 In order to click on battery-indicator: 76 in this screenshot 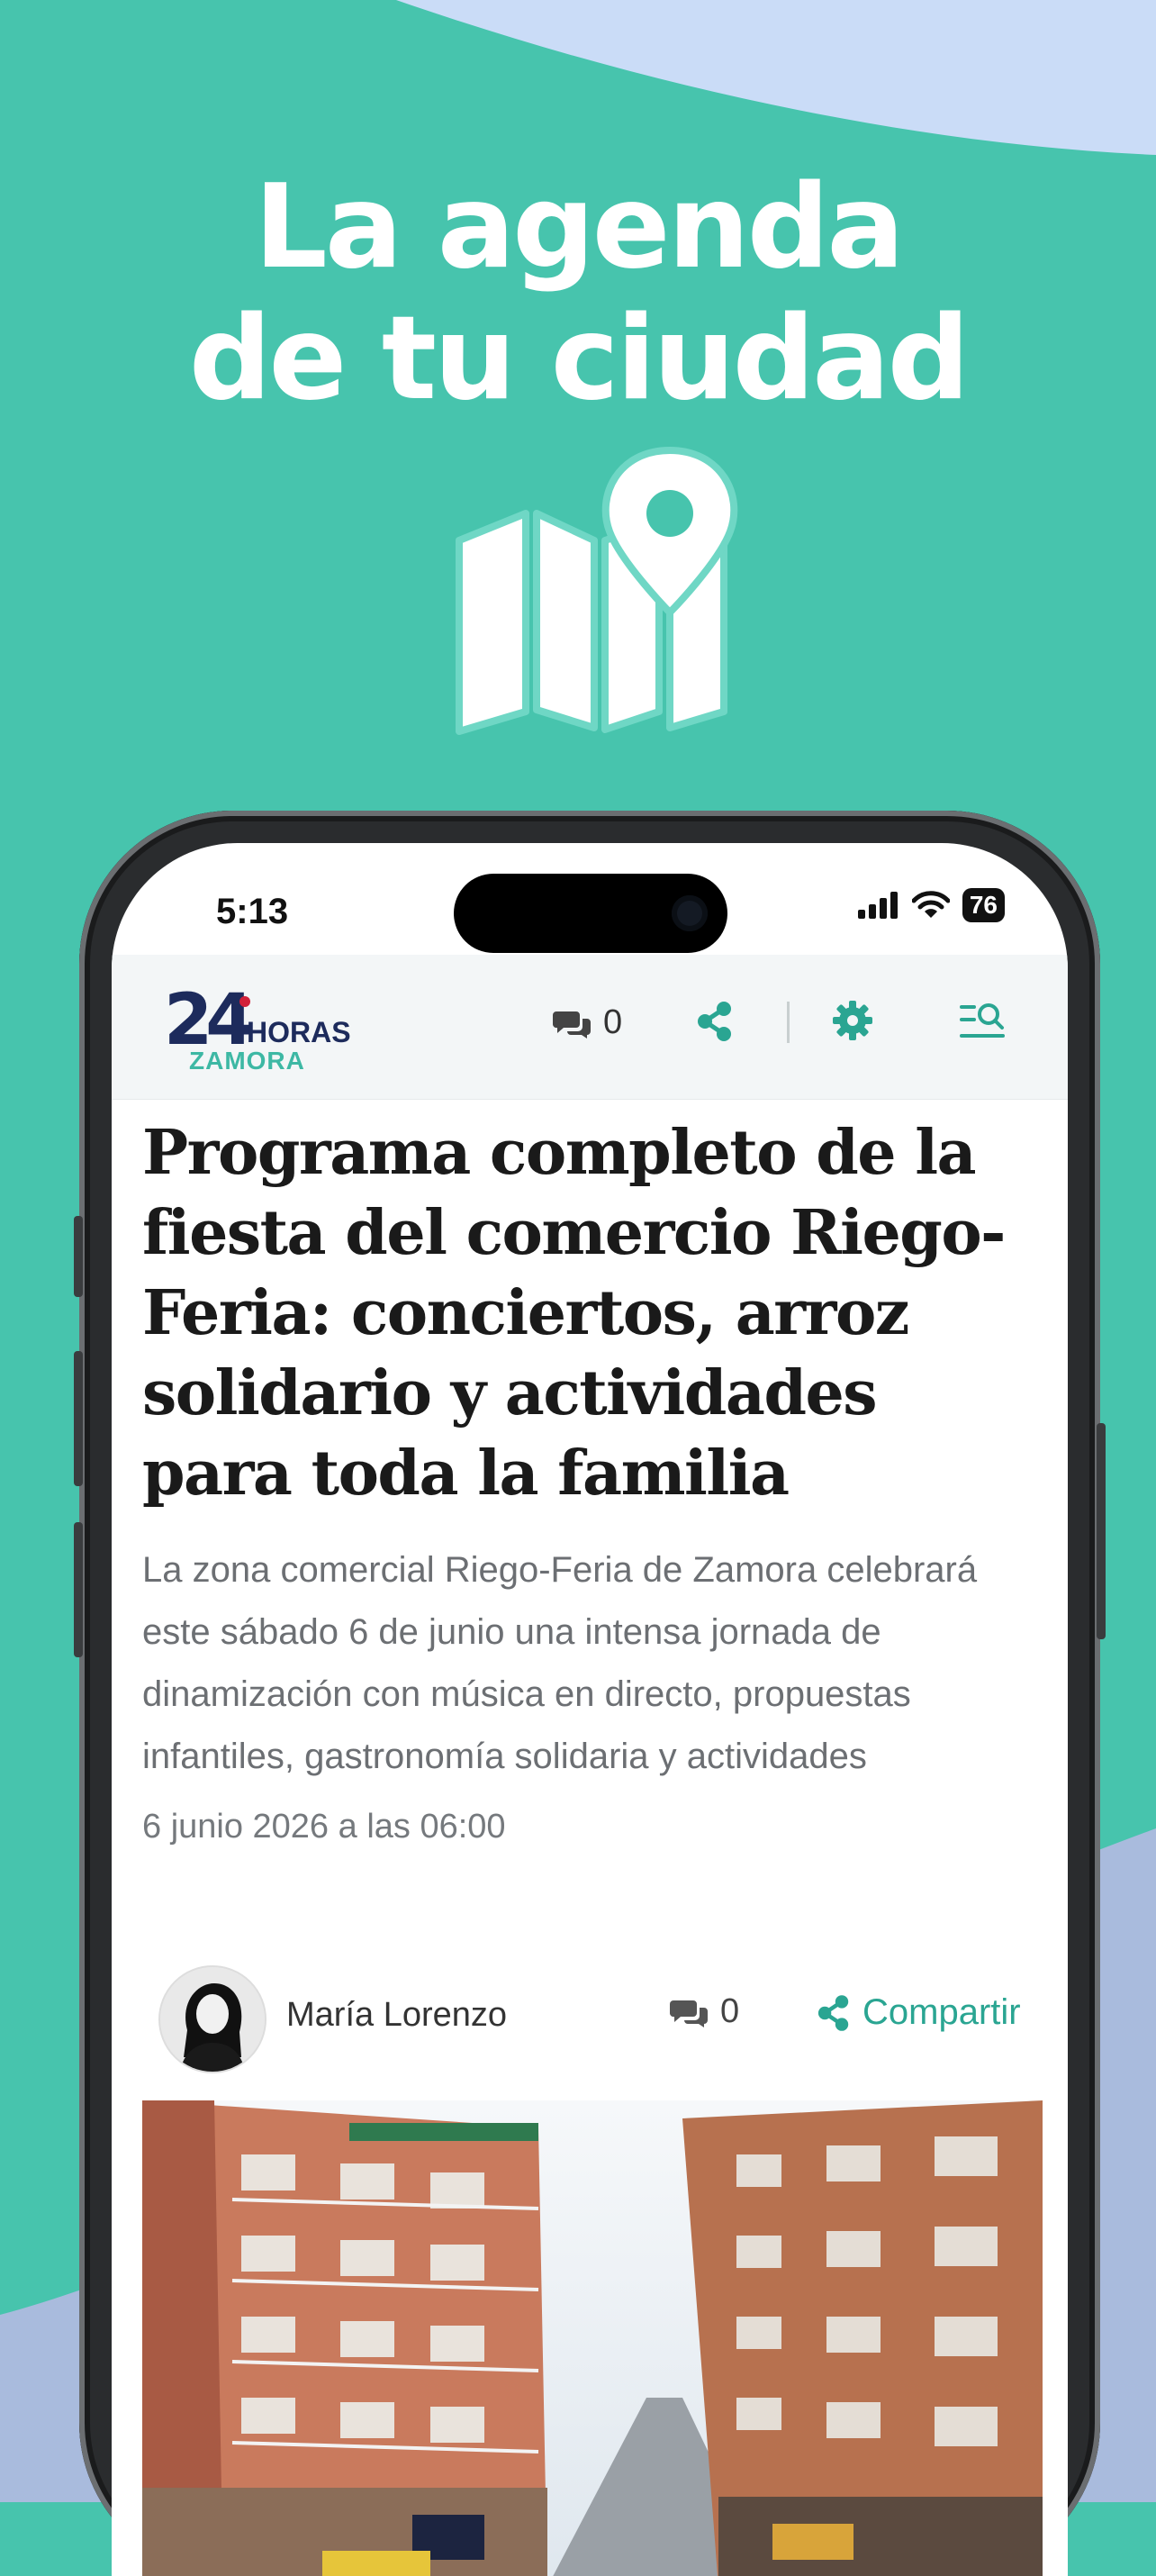, I will do `click(983, 905)`.